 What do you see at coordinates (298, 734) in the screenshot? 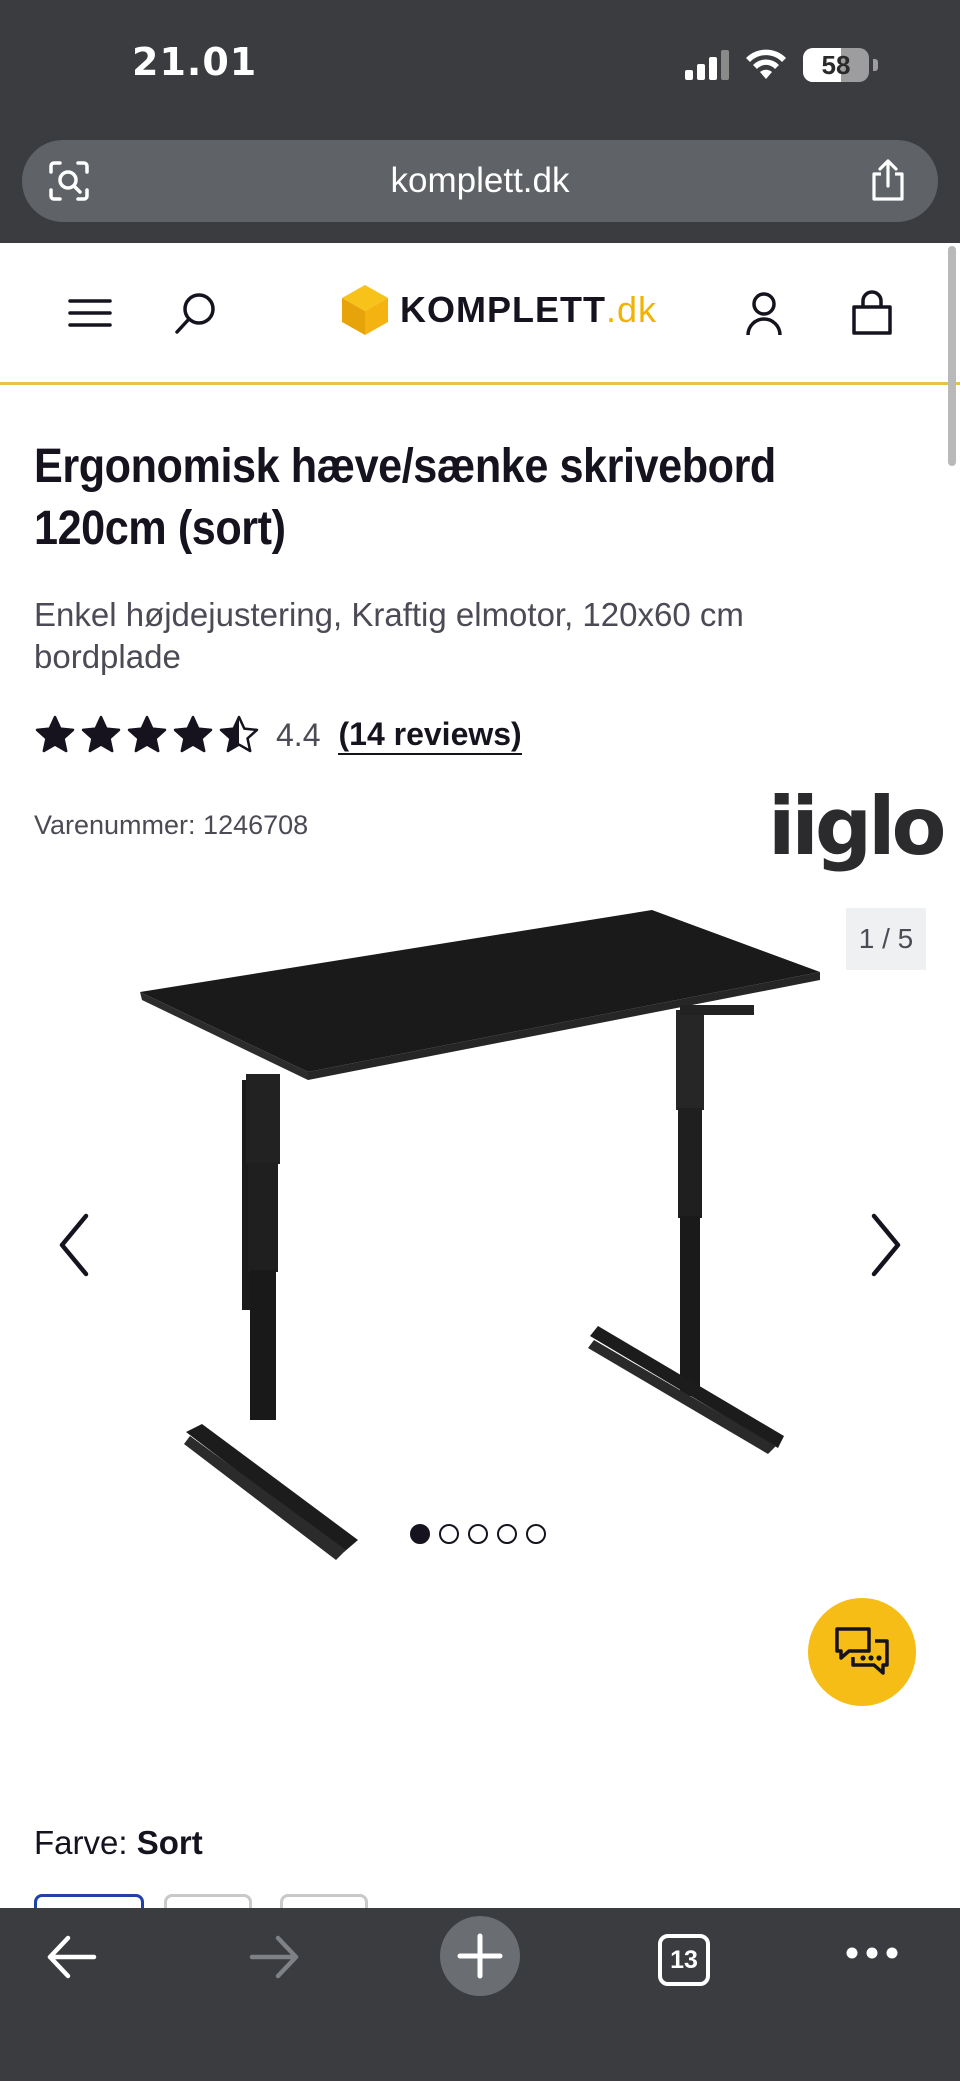
I see `rating-value: 4.4` at bounding box center [298, 734].